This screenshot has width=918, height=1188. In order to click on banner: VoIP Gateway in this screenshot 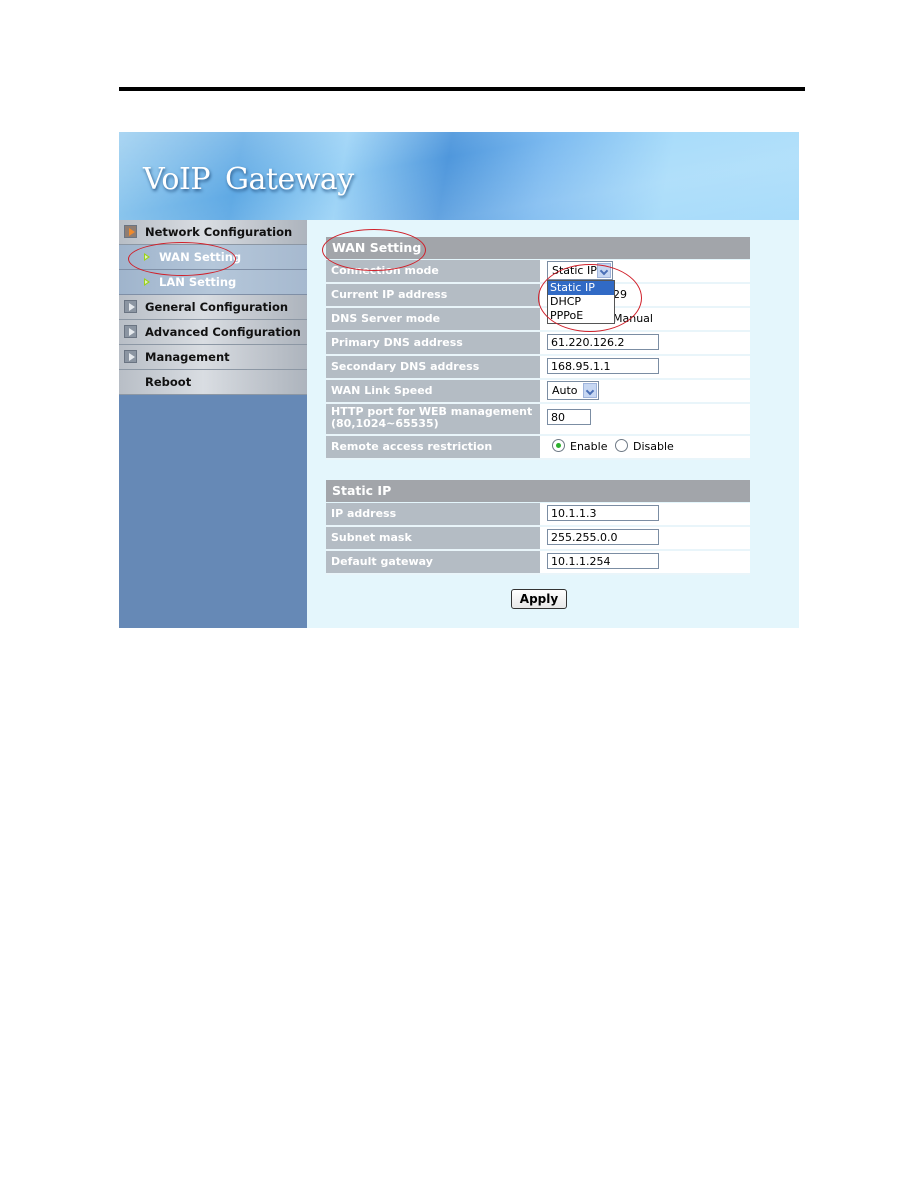, I will do `click(459, 176)`.